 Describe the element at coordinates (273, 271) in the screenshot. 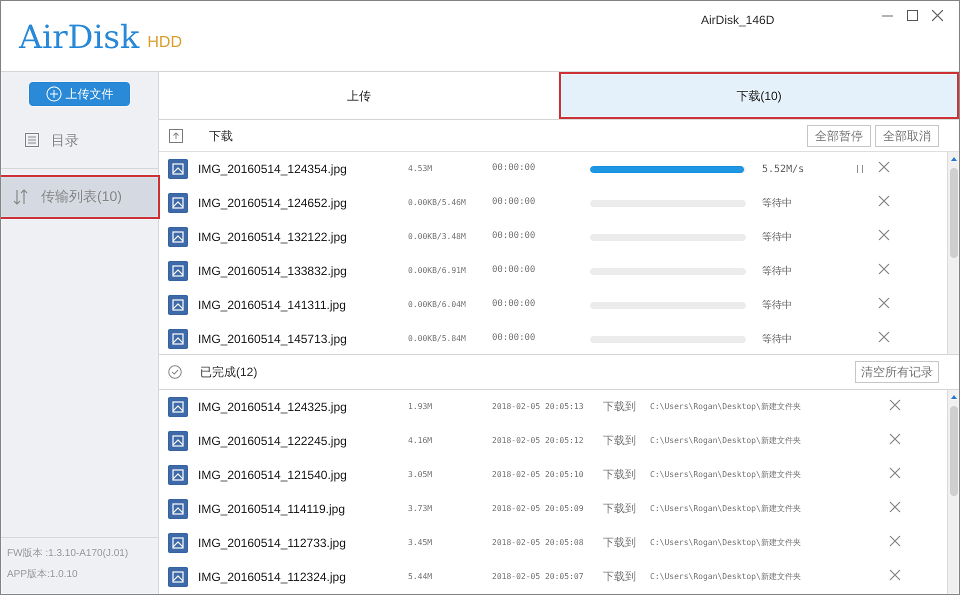

I see `file-name: IMG_20160514_133832.jpg` at that location.